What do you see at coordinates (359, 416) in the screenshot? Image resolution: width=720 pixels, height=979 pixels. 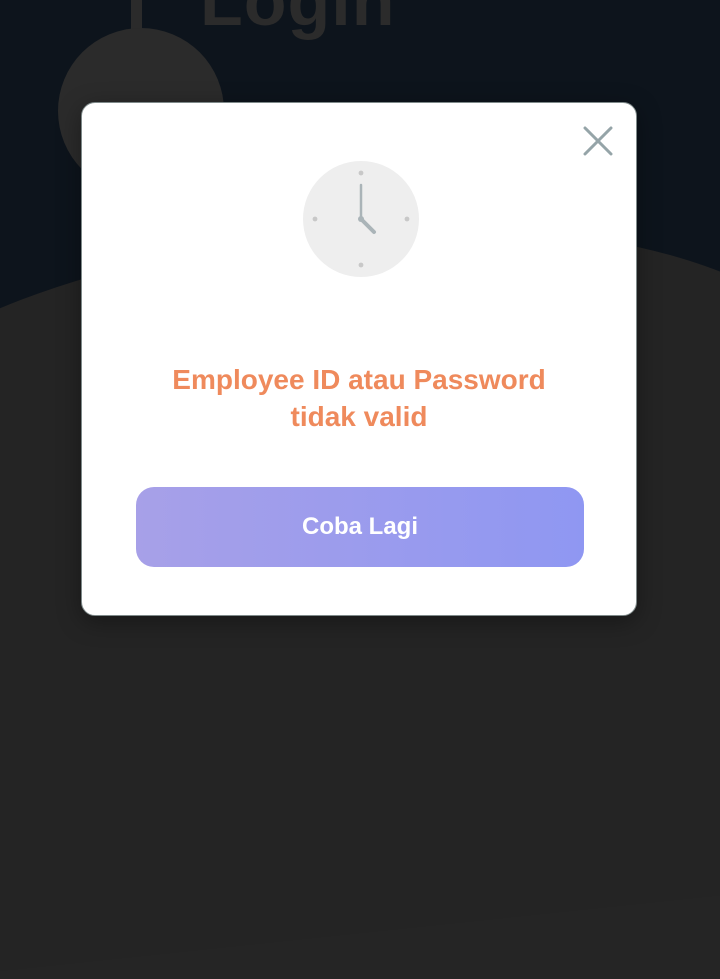 I see `error-message-line-2: tidak valid` at bounding box center [359, 416].